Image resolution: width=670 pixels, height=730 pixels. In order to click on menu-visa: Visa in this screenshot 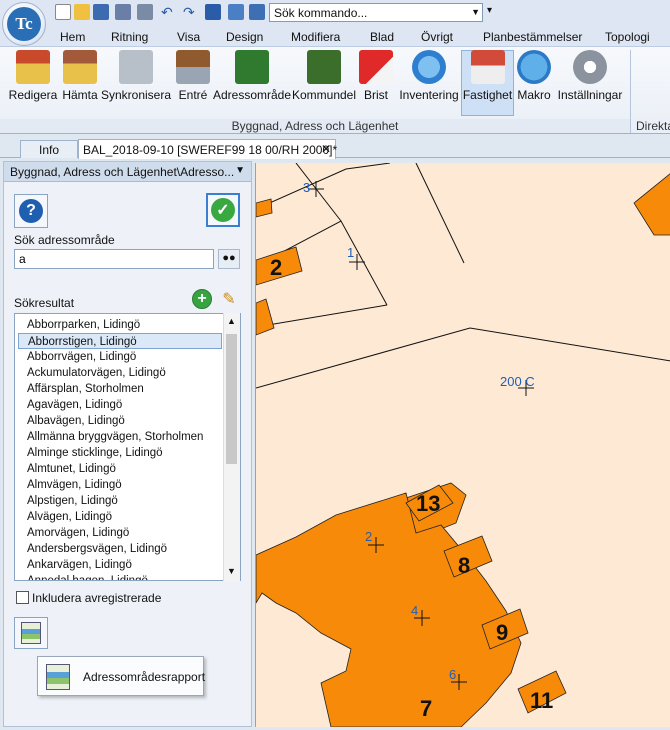, I will do `click(188, 37)`.